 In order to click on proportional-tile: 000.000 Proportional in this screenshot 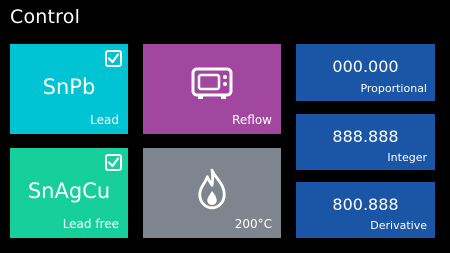, I will do `click(365, 72)`.